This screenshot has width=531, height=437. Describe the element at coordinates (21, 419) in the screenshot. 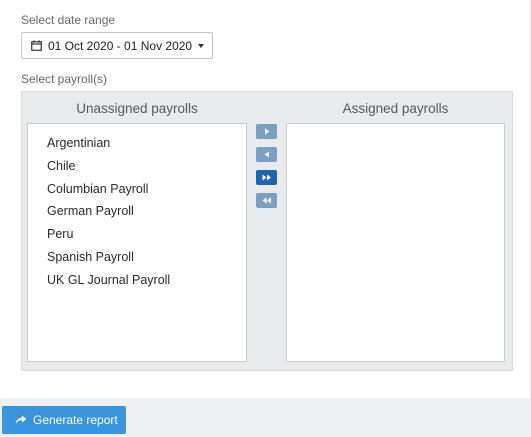

I see `share-arrow-icon` at that location.